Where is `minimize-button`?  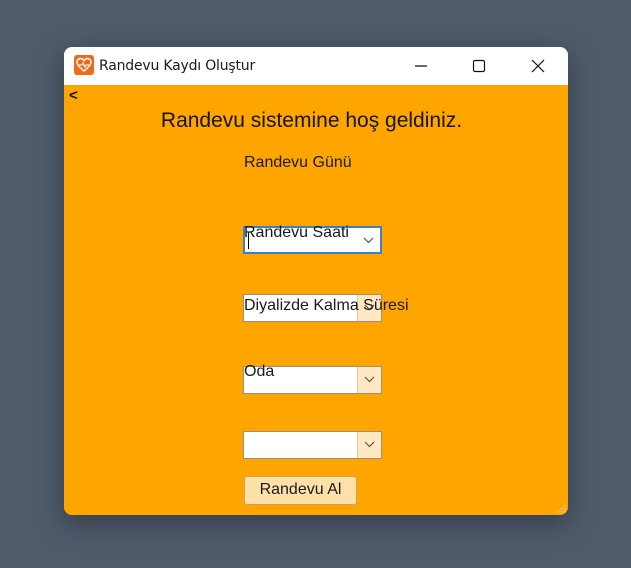
minimize-button is located at coordinates (421, 66).